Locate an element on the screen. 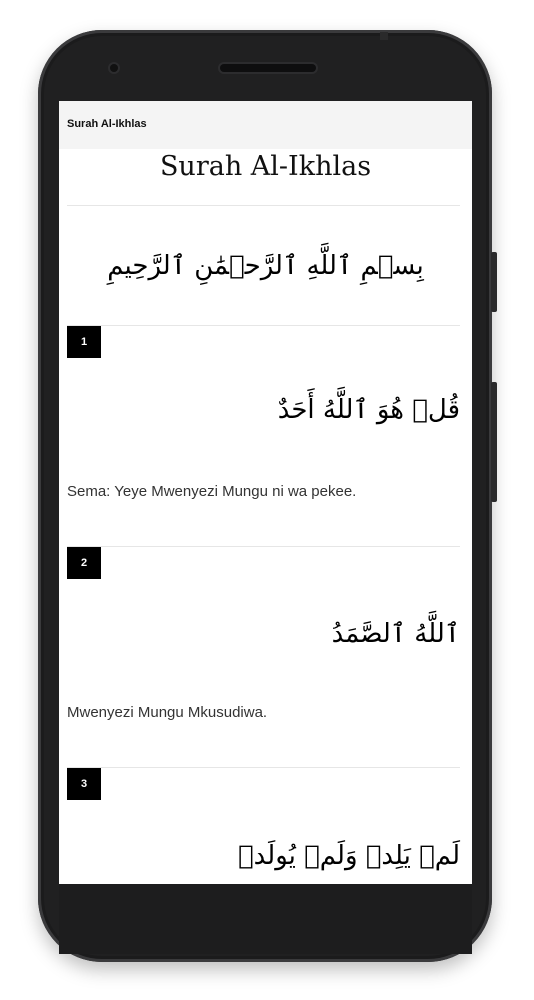 This screenshot has width=534, height=1000. basmala-text: بِسۡمِ ٱللَّهِ ٱلرَّحۡمَٰنِ ٱلرَّحِيمِ is located at coordinates (265, 266).